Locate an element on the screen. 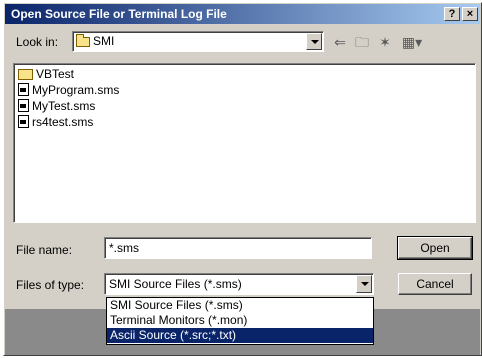 This screenshot has height=358, width=482. dropdown-option: Terminal Monitors (*.mon) is located at coordinates (240, 320).